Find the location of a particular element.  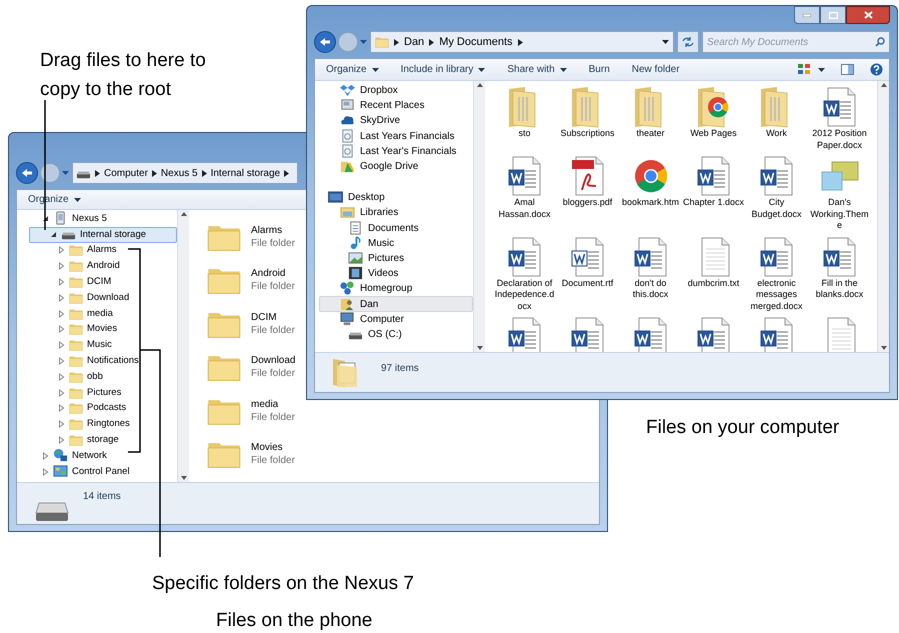

tree-item: Music is located at coordinates (109, 345).